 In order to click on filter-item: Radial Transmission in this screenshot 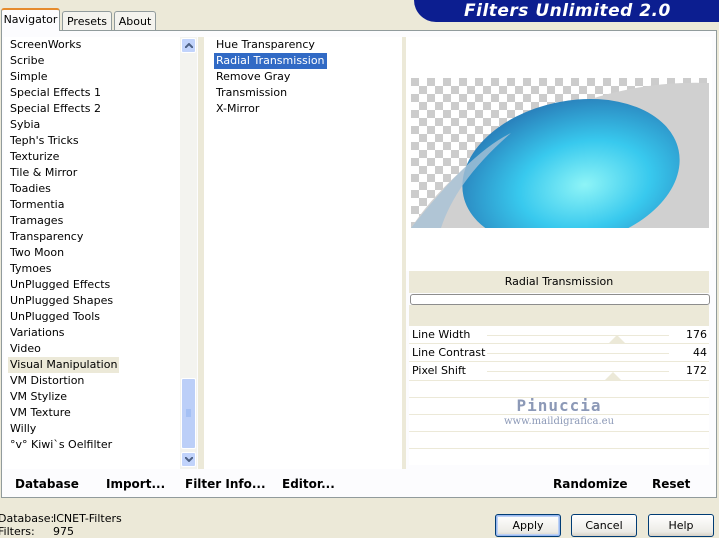, I will do `click(270, 61)`.